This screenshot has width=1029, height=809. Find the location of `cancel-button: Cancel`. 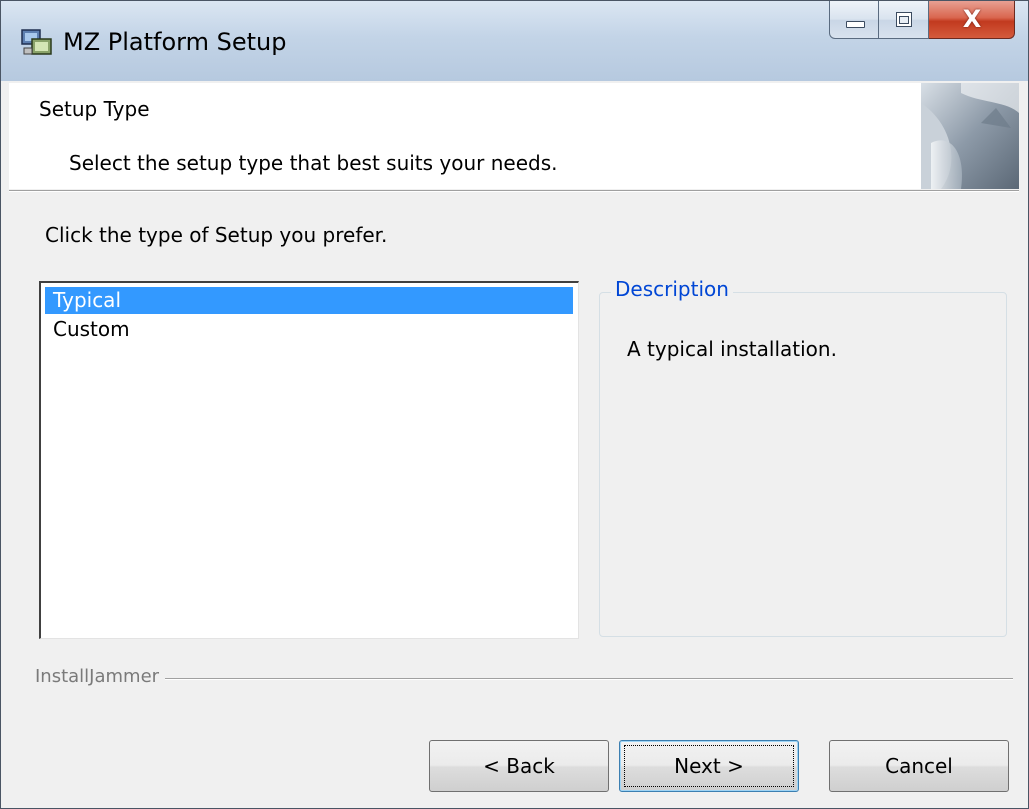

cancel-button: Cancel is located at coordinates (919, 766).